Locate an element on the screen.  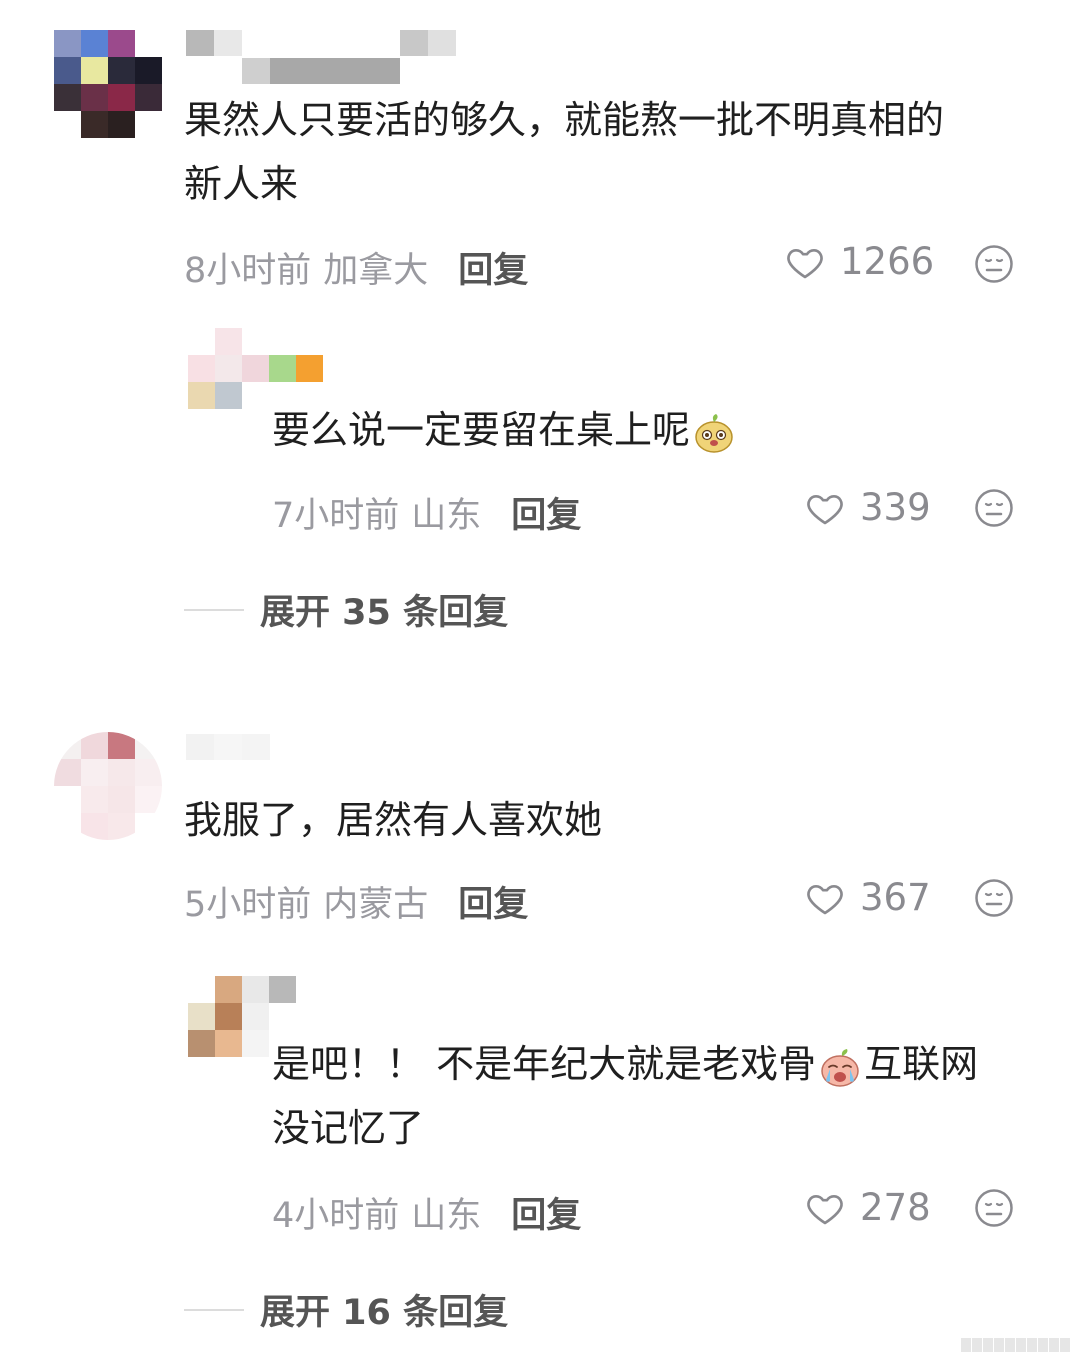
like-count: 1266 is located at coordinates (887, 261).